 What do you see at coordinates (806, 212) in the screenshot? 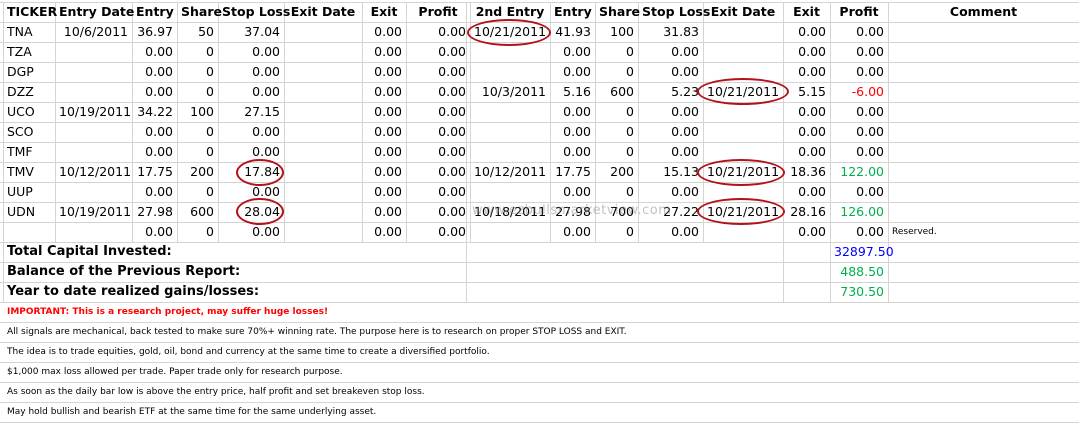
I see `cell-exit2: 28.16` at bounding box center [806, 212].